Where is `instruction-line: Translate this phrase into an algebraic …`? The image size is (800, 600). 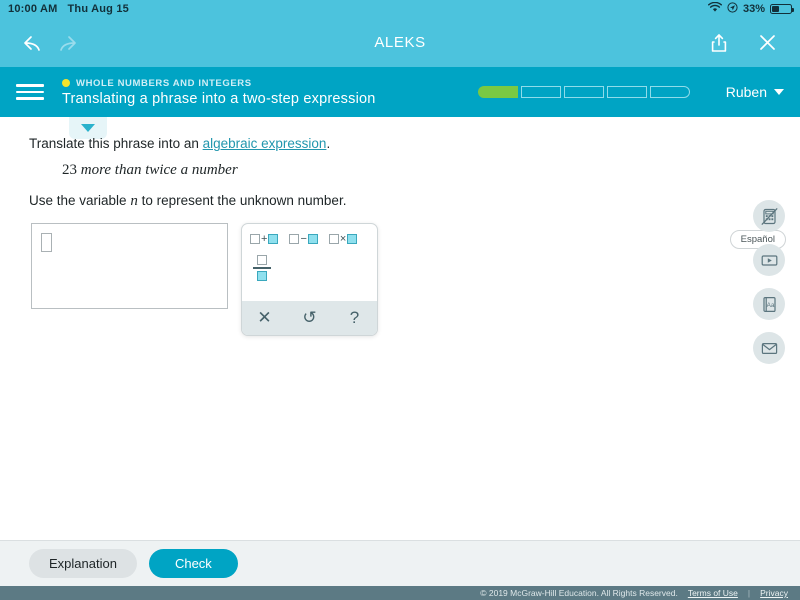
instruction-line: Translate this phrase into an algebraic … is located at coordinates (179, 143).